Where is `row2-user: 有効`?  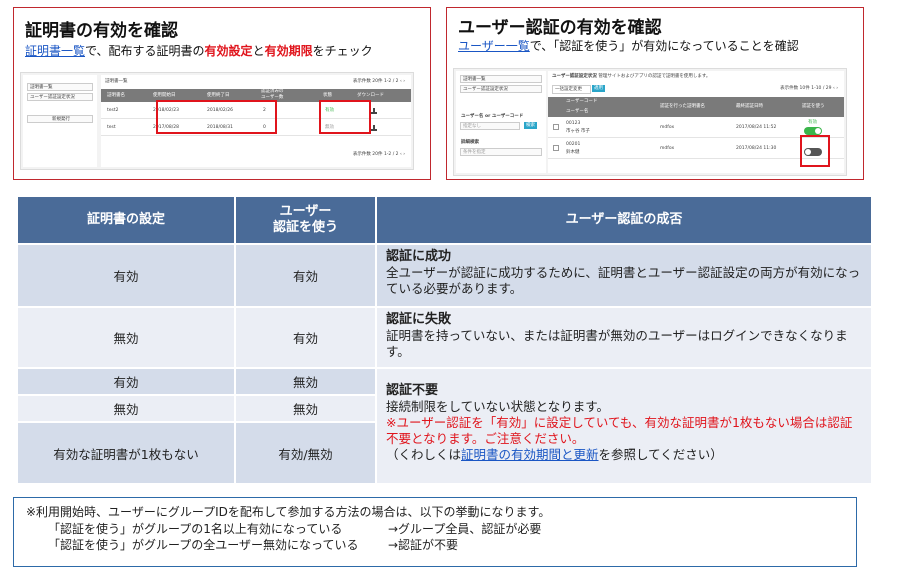
row2-user: 有効 is located at coordinates (305, 337).